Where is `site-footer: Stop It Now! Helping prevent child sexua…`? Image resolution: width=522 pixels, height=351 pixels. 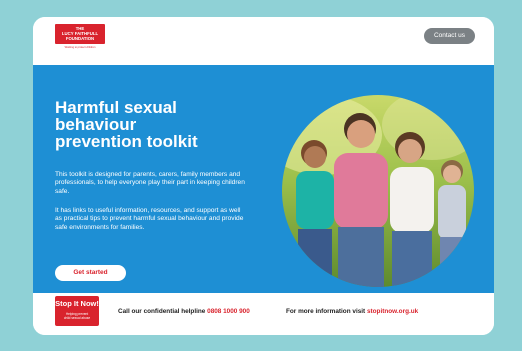
site-footer: Stop It Now! Helping prevent child sexua… is located at coordinates (263, 314).